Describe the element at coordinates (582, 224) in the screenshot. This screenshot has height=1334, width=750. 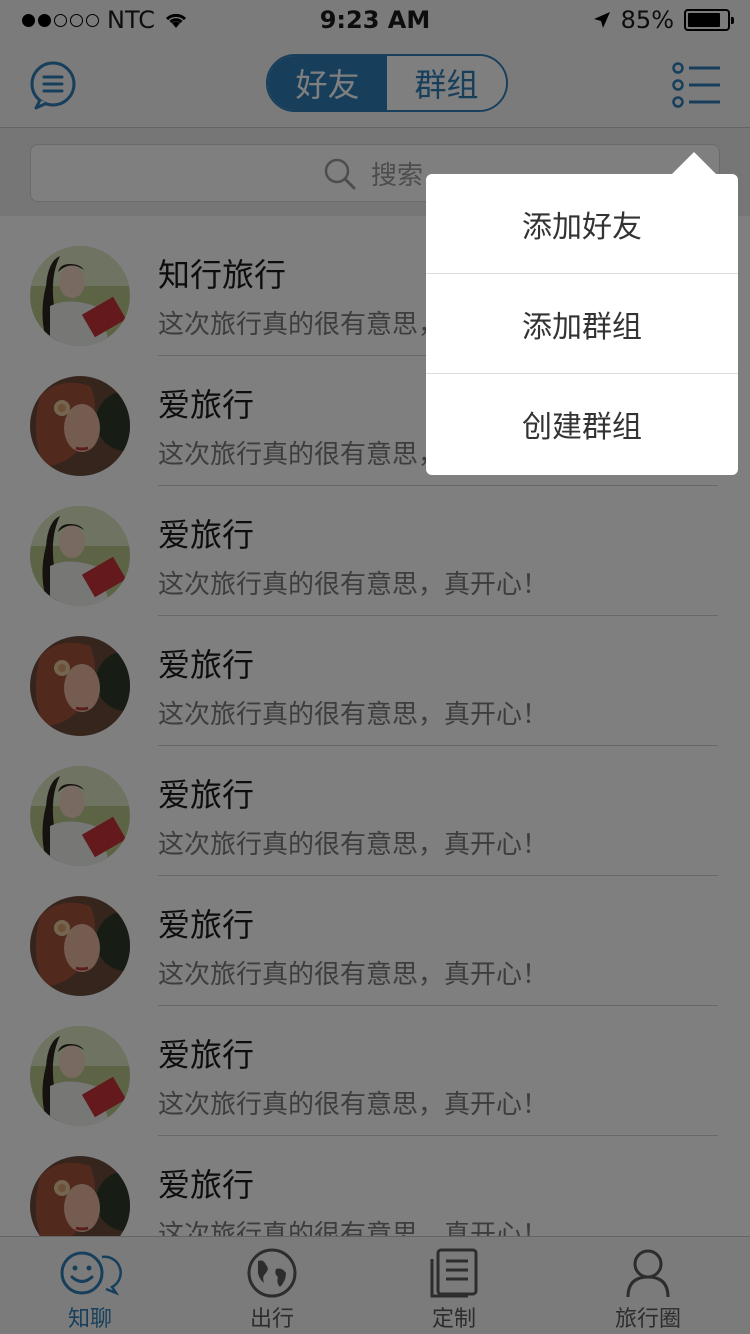
I see `menu-item-add-friend: 添加好友` at that location.